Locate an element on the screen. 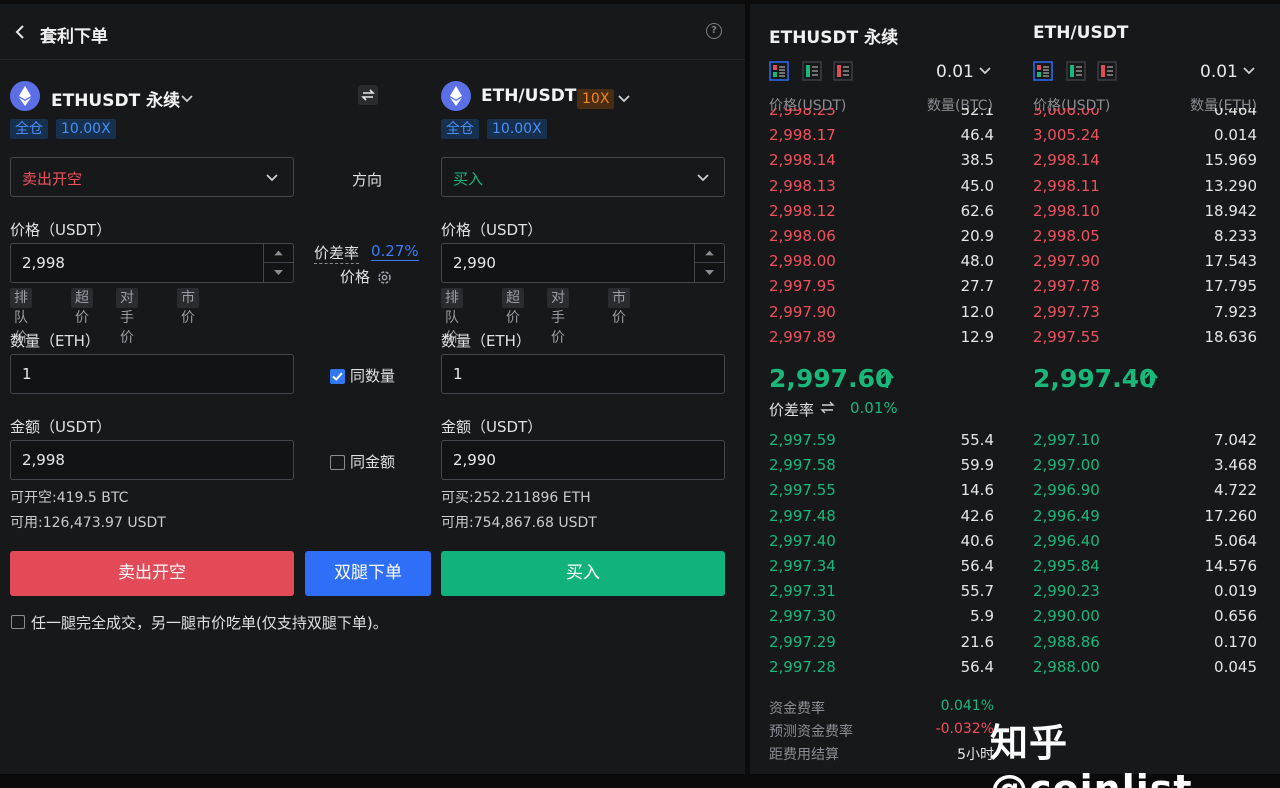  dual-order-button: 双腿下单 is located at coordinates (368, 573).